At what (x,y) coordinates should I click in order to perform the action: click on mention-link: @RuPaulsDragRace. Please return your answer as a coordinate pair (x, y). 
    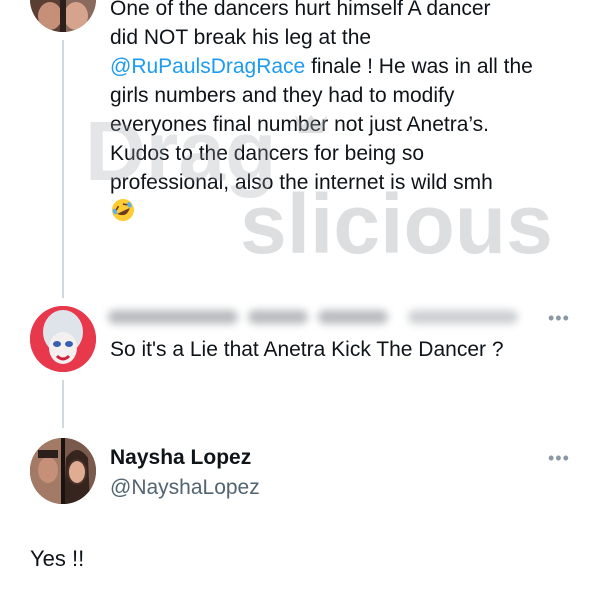
    Looking at the image, I should click on (207, 66).